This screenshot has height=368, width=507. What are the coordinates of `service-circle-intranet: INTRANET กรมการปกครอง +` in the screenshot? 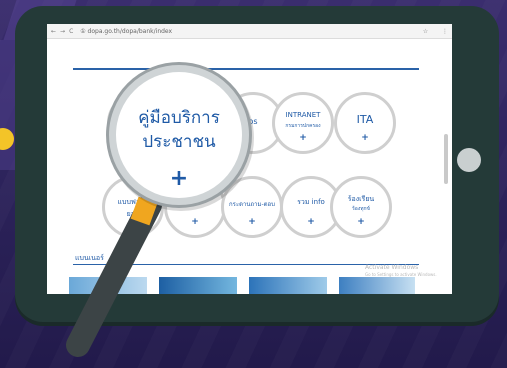 It's located at (303, 123).